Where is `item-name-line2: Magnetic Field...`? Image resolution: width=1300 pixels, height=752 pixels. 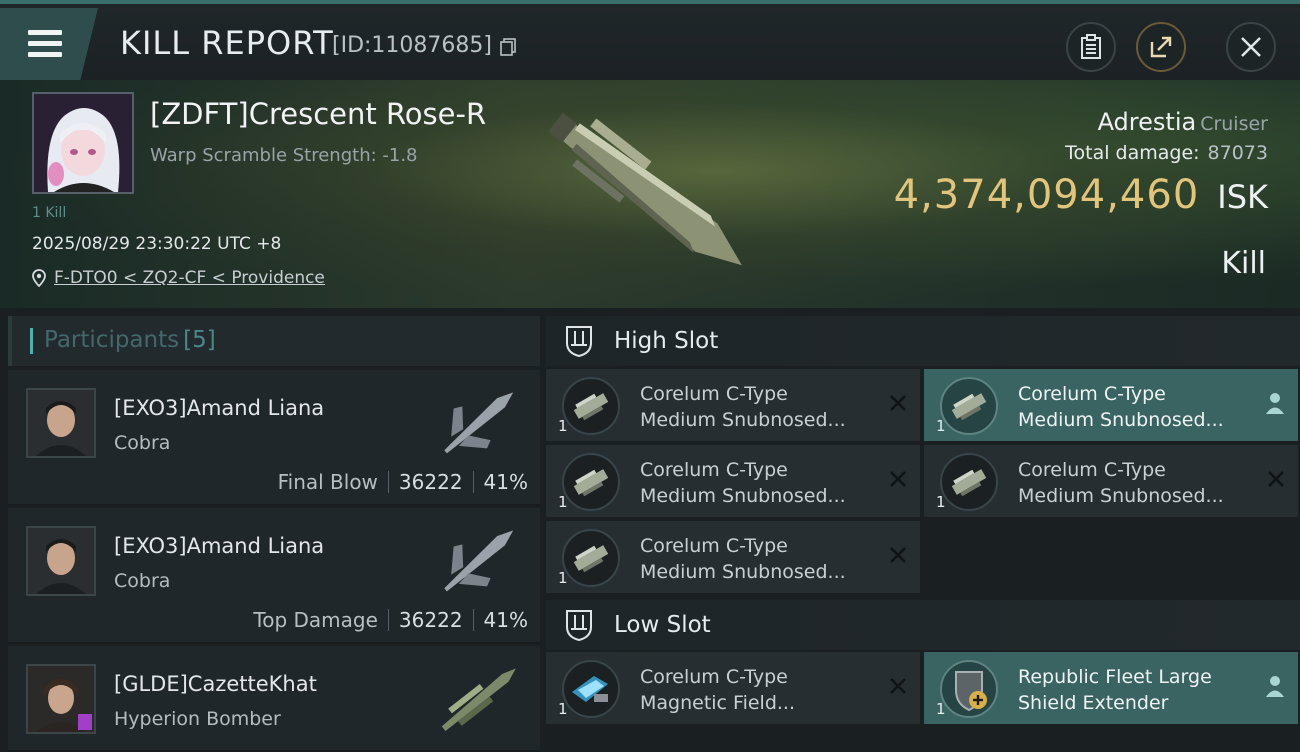
item-name-line2: Magnetic Field... is located at coordinates (718, 703).